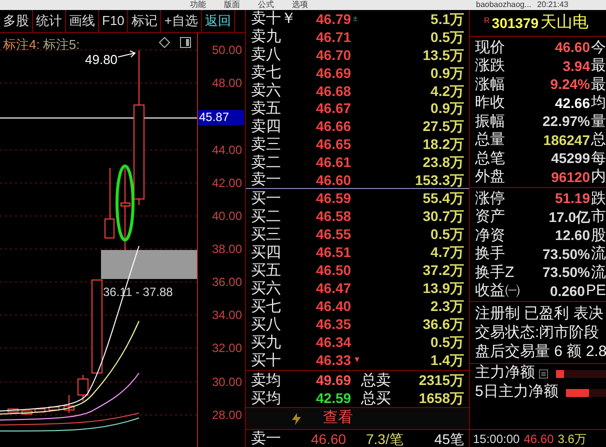 The width and height of the screenshot is (606, 447). What do you see at coordinates (181, 21) in the screenshot?
I see `toolbar-tab: +自选` at bounding box center [181, 21].